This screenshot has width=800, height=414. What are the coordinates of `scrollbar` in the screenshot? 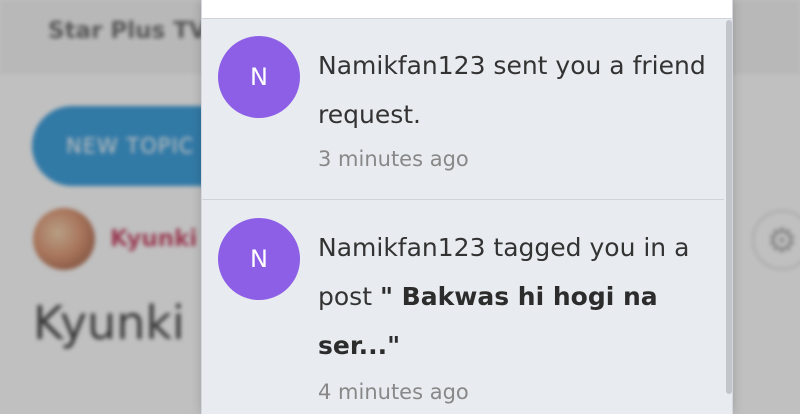 It's located at (729, 207).